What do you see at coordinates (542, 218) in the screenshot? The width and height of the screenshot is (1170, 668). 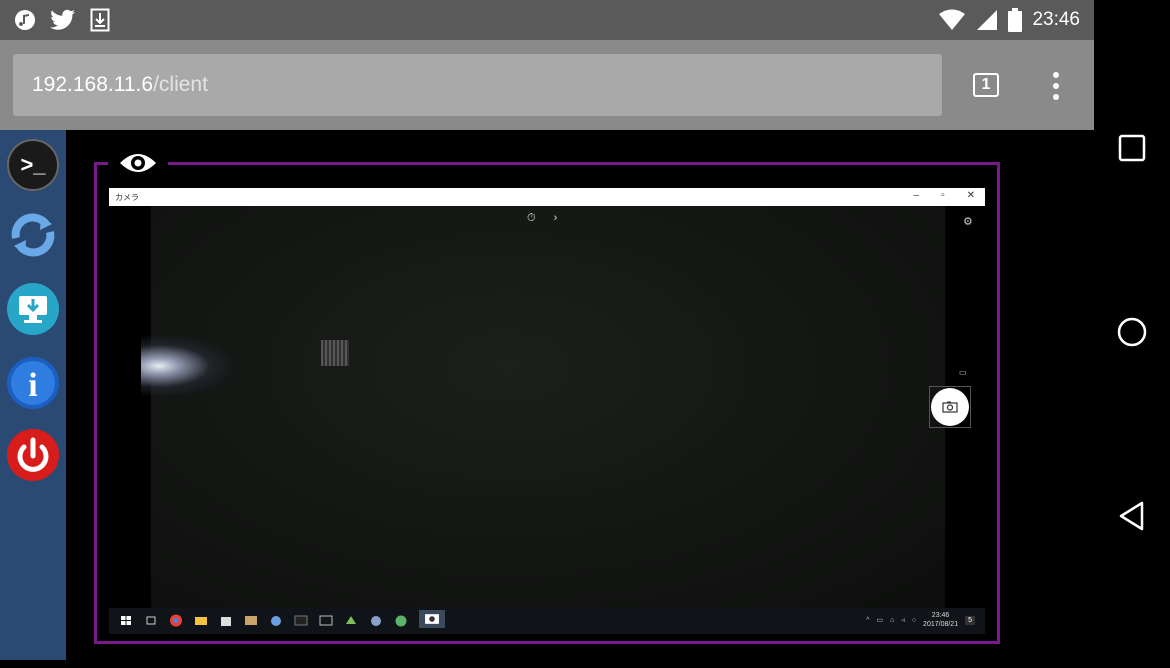 I see `camera-top-controls: ⏱ ›` at bounding box center [542, 218].